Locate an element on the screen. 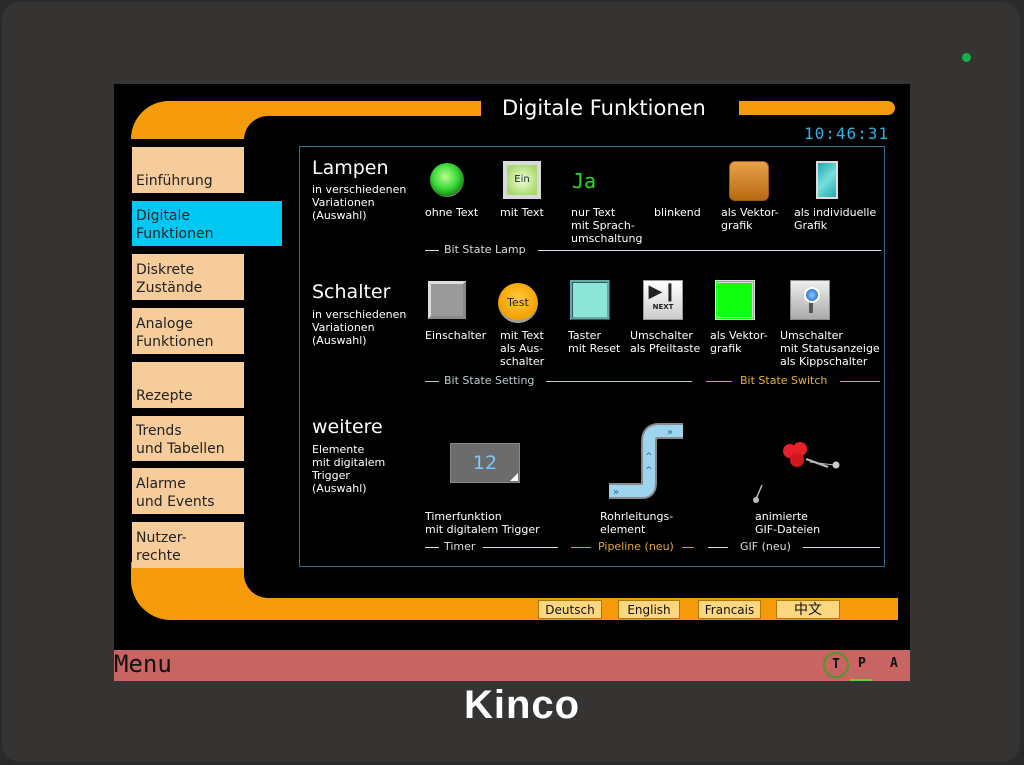 The height and width of the screenshot is (765, 1024). caption: mit Text is located at coordinates (522, 212).